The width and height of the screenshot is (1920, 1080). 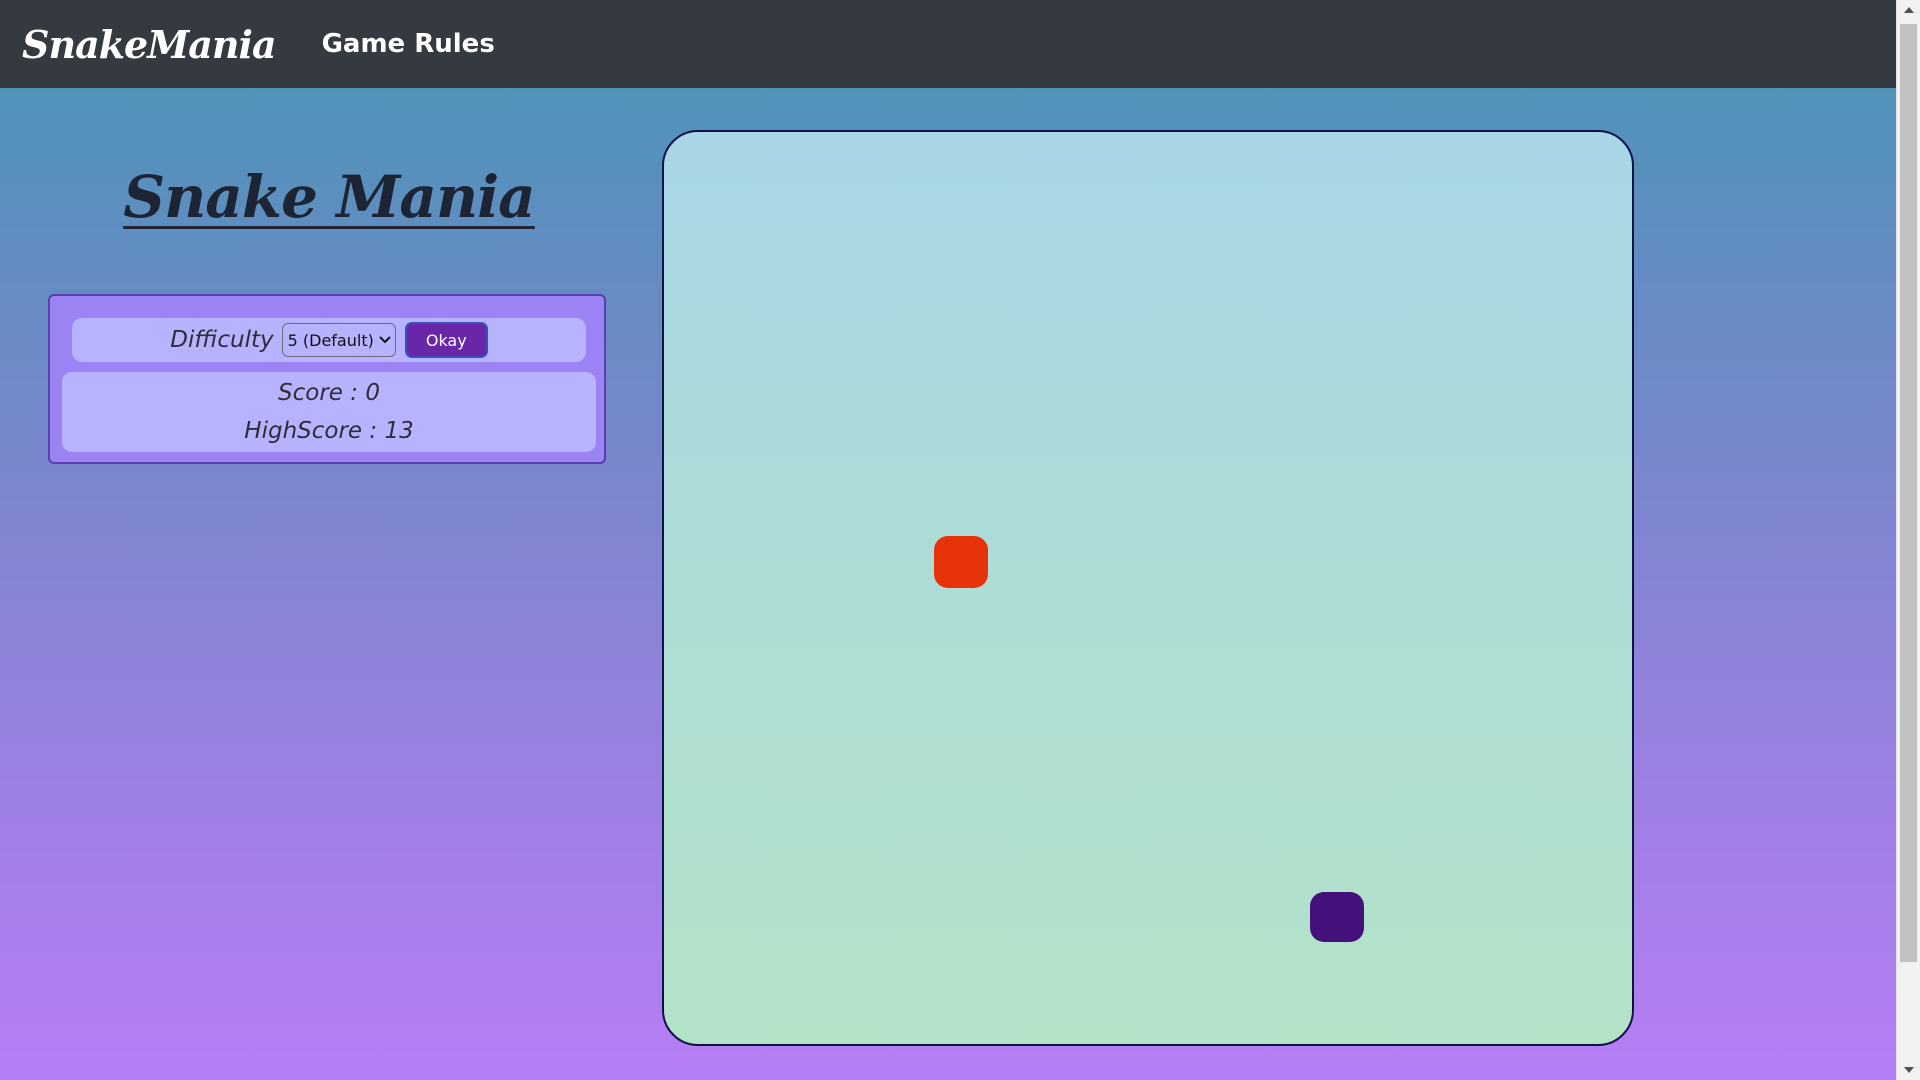 What do you see at coordinates (1337, 917) in the screenshot?
I see `snake-head` at bounding box center [1337, 917].